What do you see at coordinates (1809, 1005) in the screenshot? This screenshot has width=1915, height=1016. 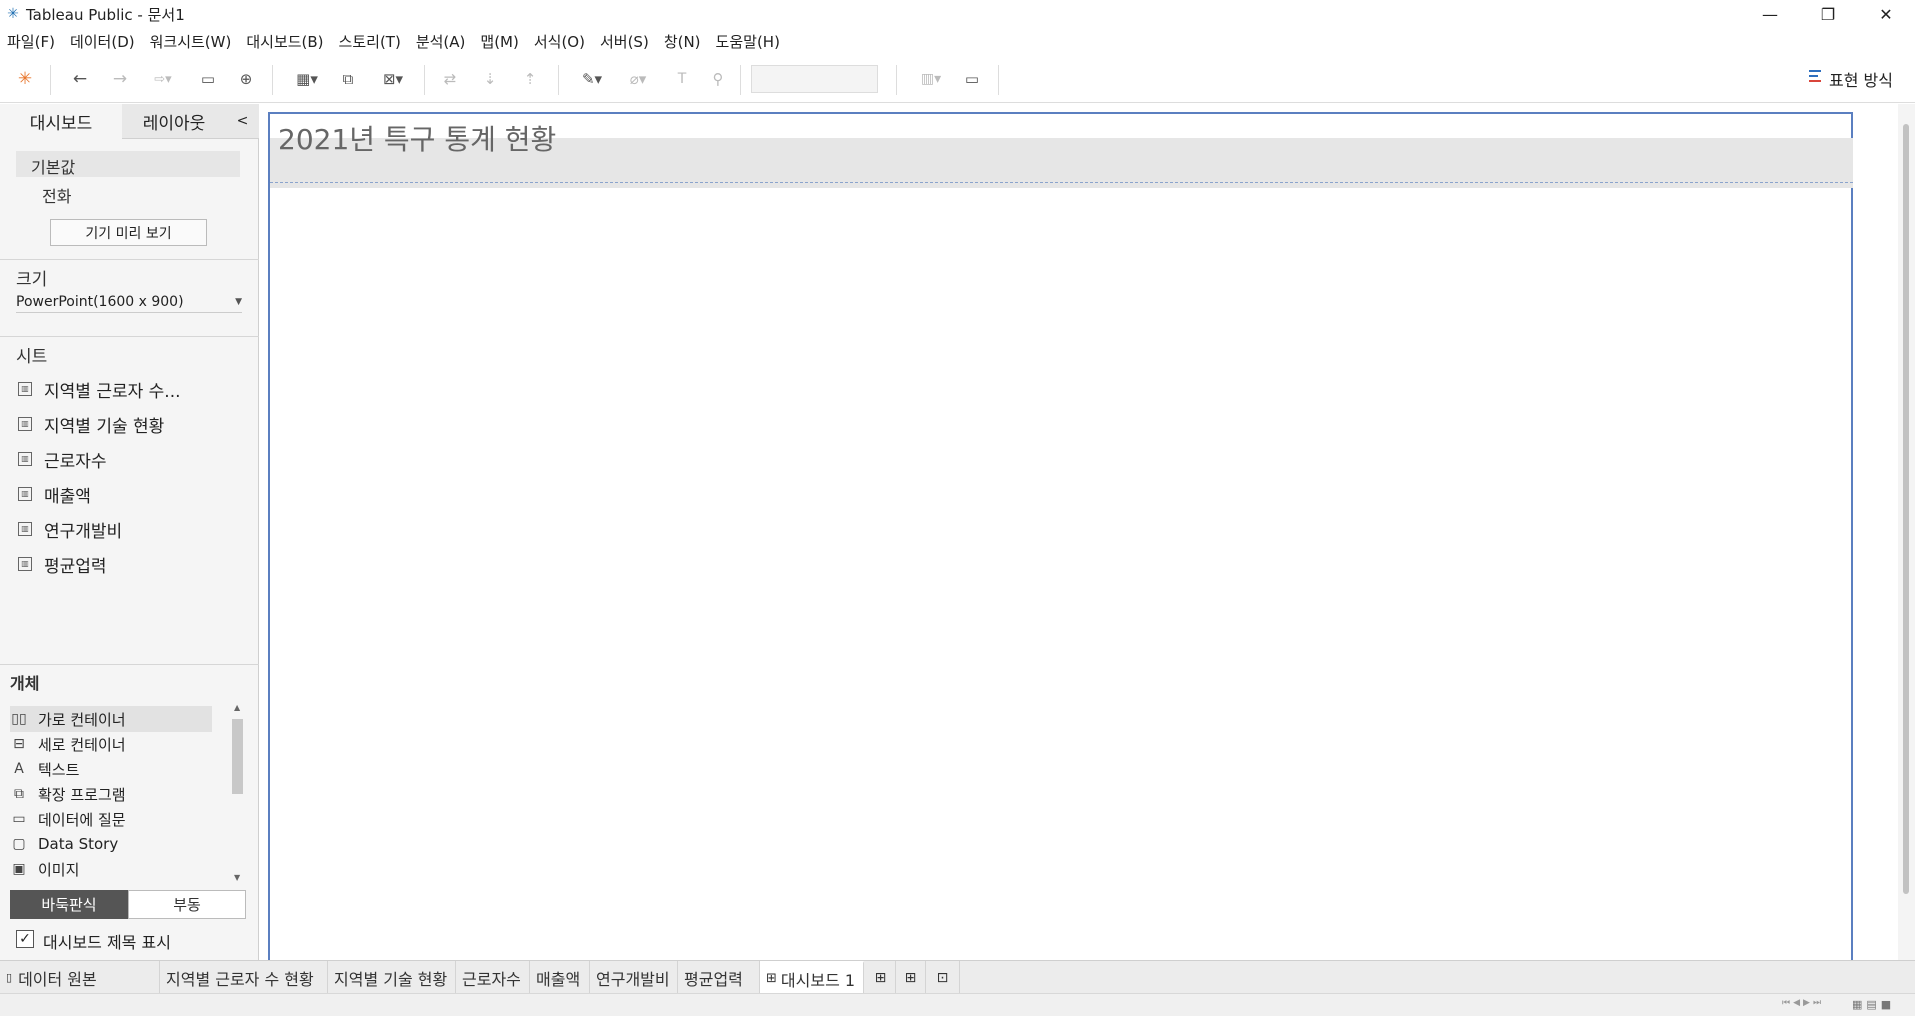 I see `tab-navigation-icons: ⏮◀▶⏭` at bounding box center [1809, 1005].